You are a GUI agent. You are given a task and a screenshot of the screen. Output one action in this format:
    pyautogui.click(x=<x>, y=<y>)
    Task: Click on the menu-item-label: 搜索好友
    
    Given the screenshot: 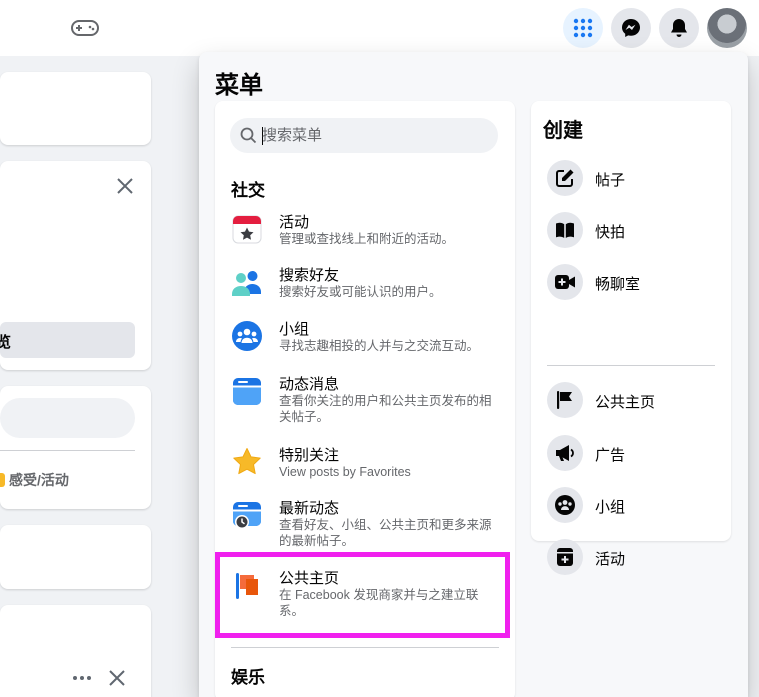 What is the action you would take?
    pyautogui.click(x=309, y=275)
    